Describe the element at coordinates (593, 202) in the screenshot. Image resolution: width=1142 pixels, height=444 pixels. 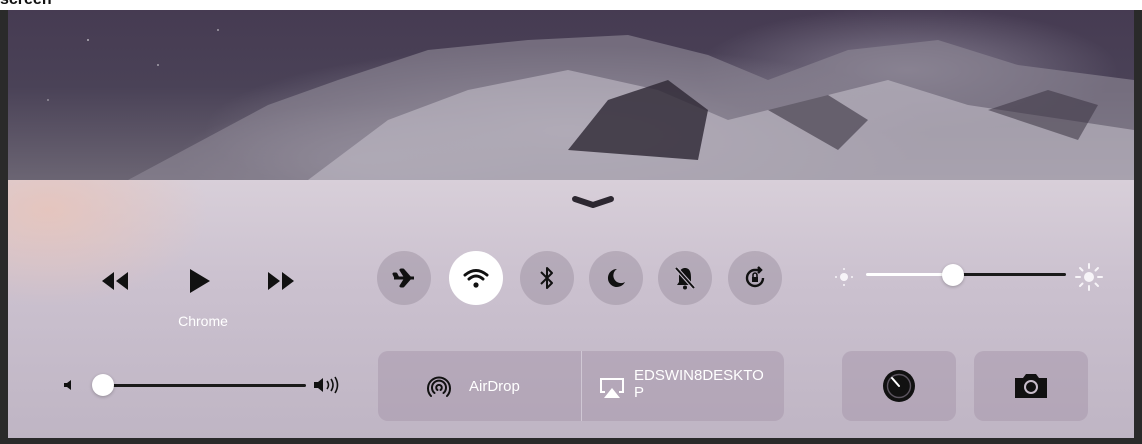
I see `grabber-chevron-icon` at that location.